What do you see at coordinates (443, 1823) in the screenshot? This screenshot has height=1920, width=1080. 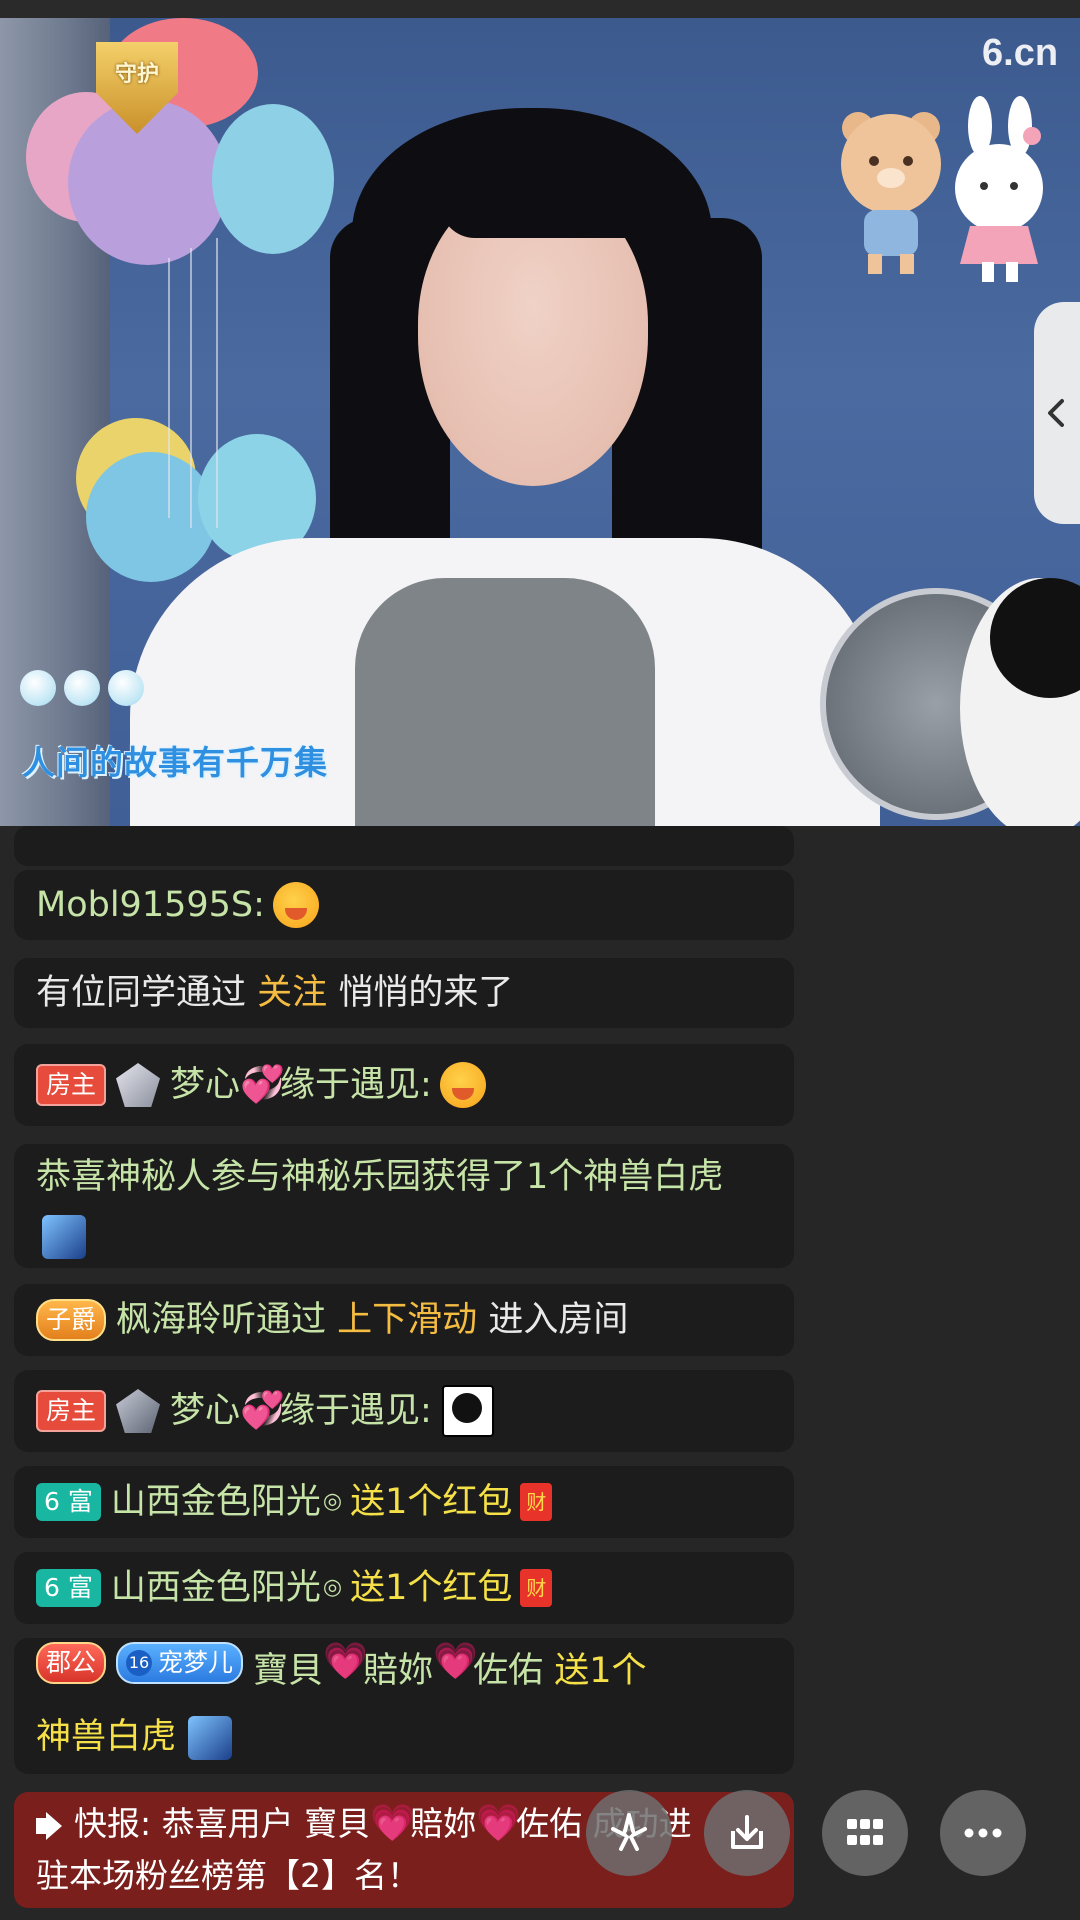 I see `broadcast-text: 賠妳` at bounding box center [443, 1823].